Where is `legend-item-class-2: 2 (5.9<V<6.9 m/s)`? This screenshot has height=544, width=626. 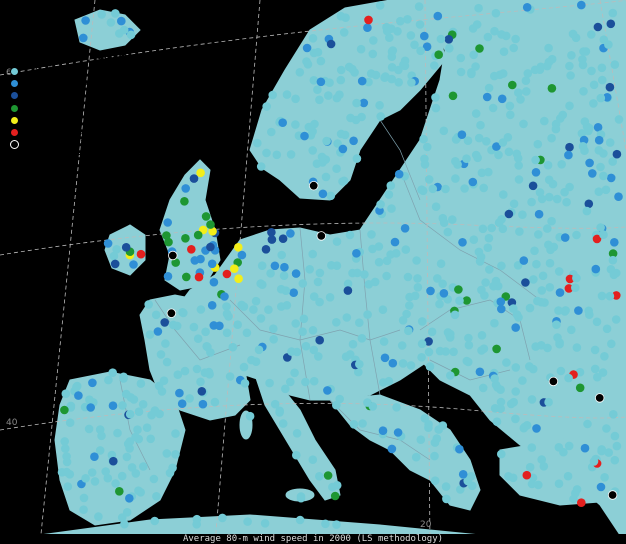
legend-item-class-2: 2 (5.9<V<6.9 m/s) is located at coordinates (85, 83).